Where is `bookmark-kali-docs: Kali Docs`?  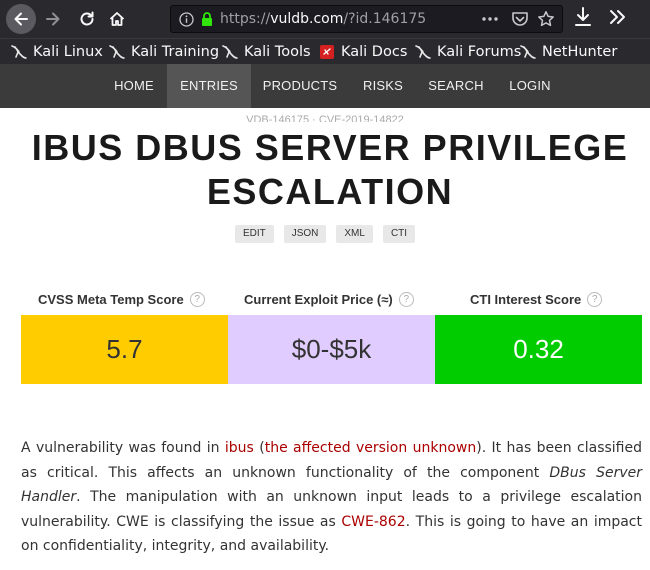
bookmark-kali-docs: Kali Docs is located at coordinates (362, 52).